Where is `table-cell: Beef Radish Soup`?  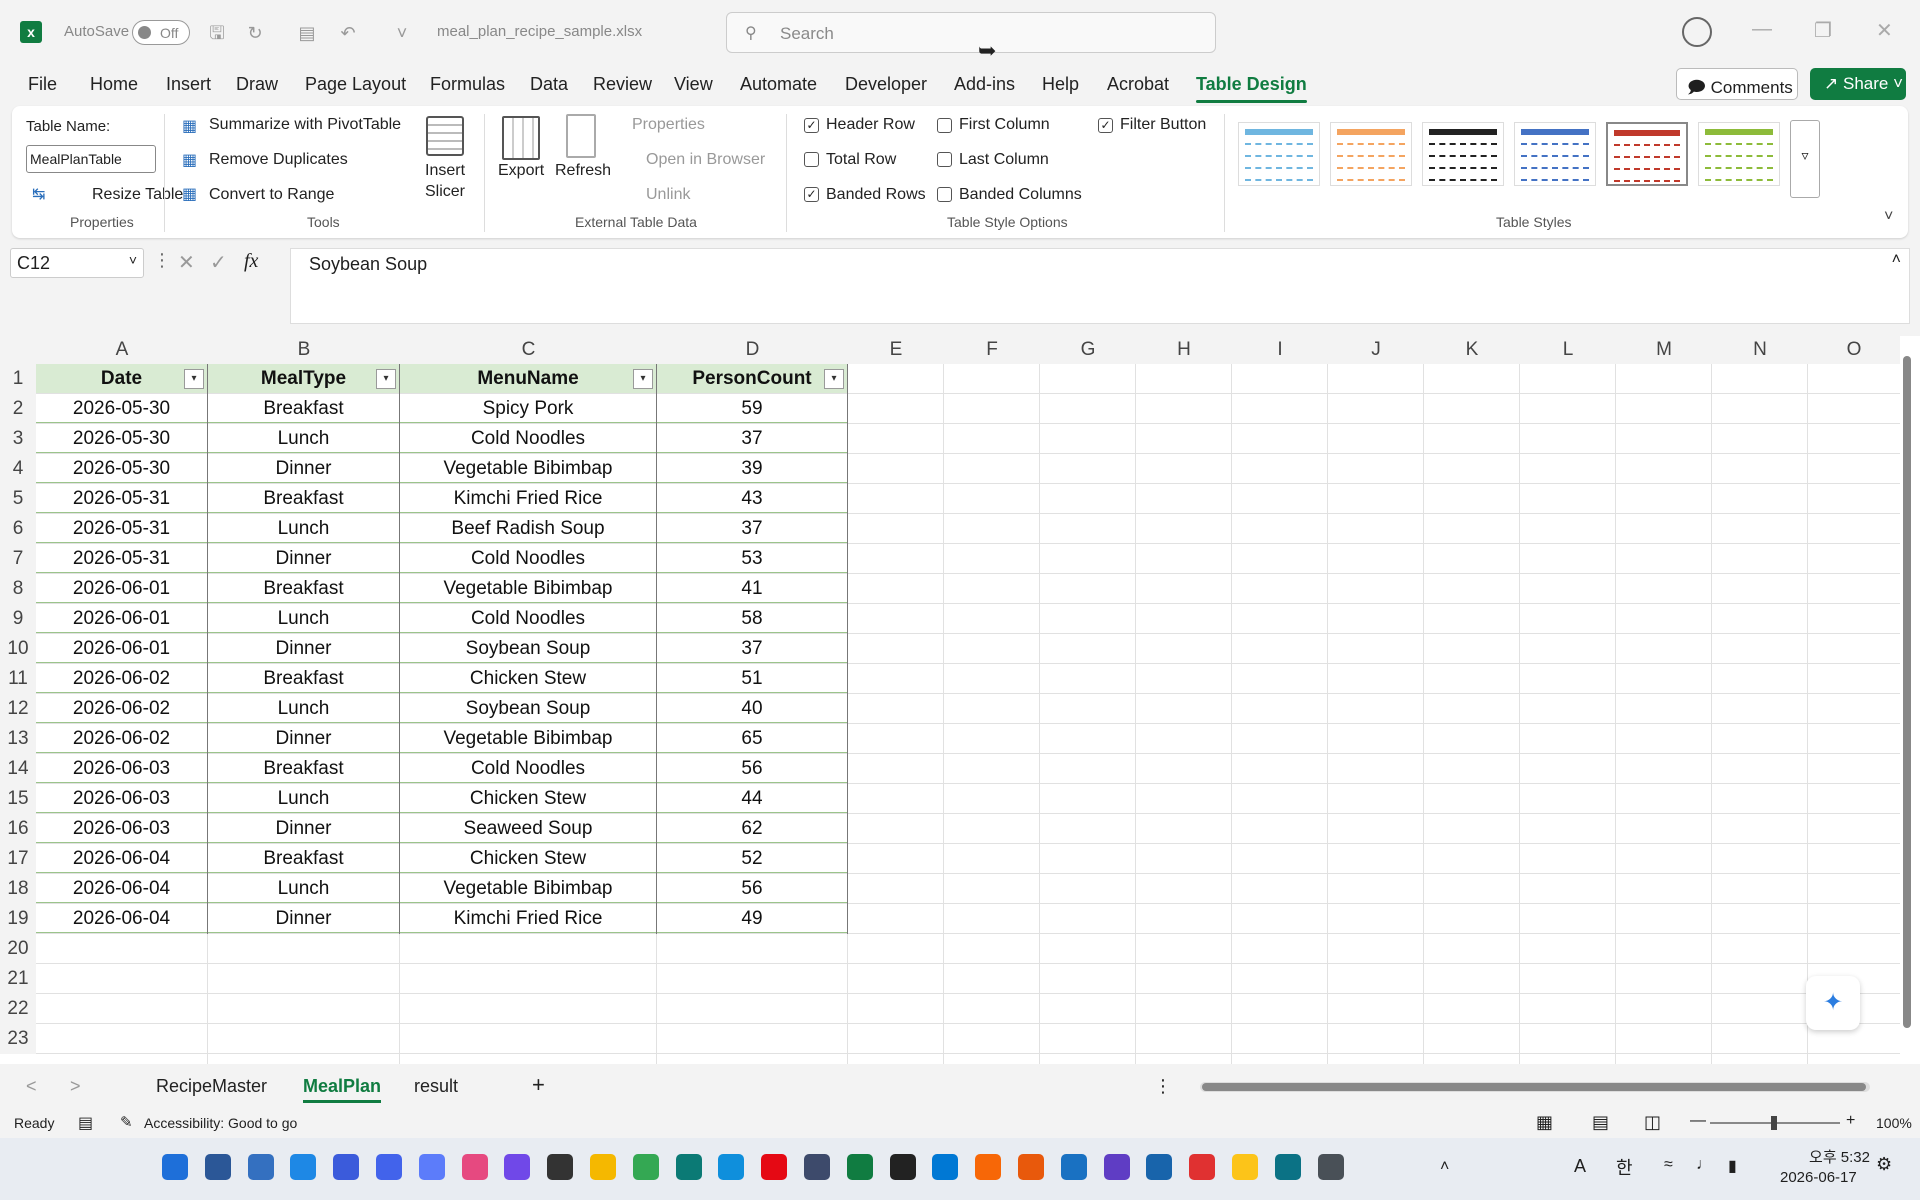 table-cell: Beef Radish Soup is located at coordinates (528, 528).